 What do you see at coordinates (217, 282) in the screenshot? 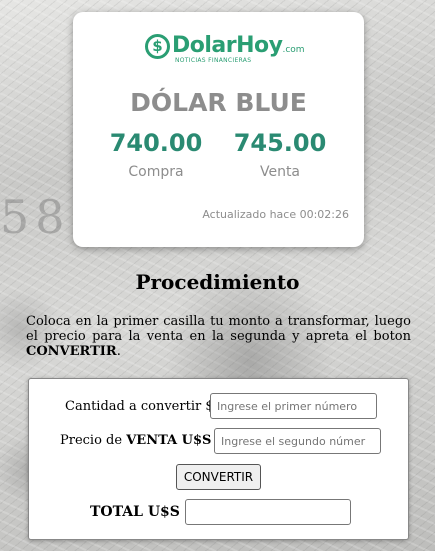
I see `procedure-title: Procedimiento` at bounding box center [217, 282].